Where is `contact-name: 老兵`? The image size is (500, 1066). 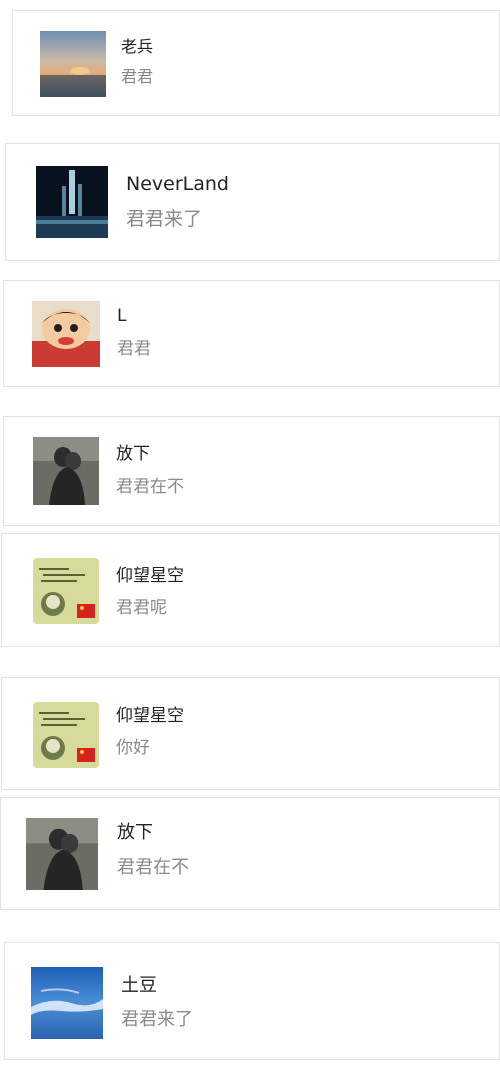
contact-name: 老兵 is located at coordinates (137, 46).